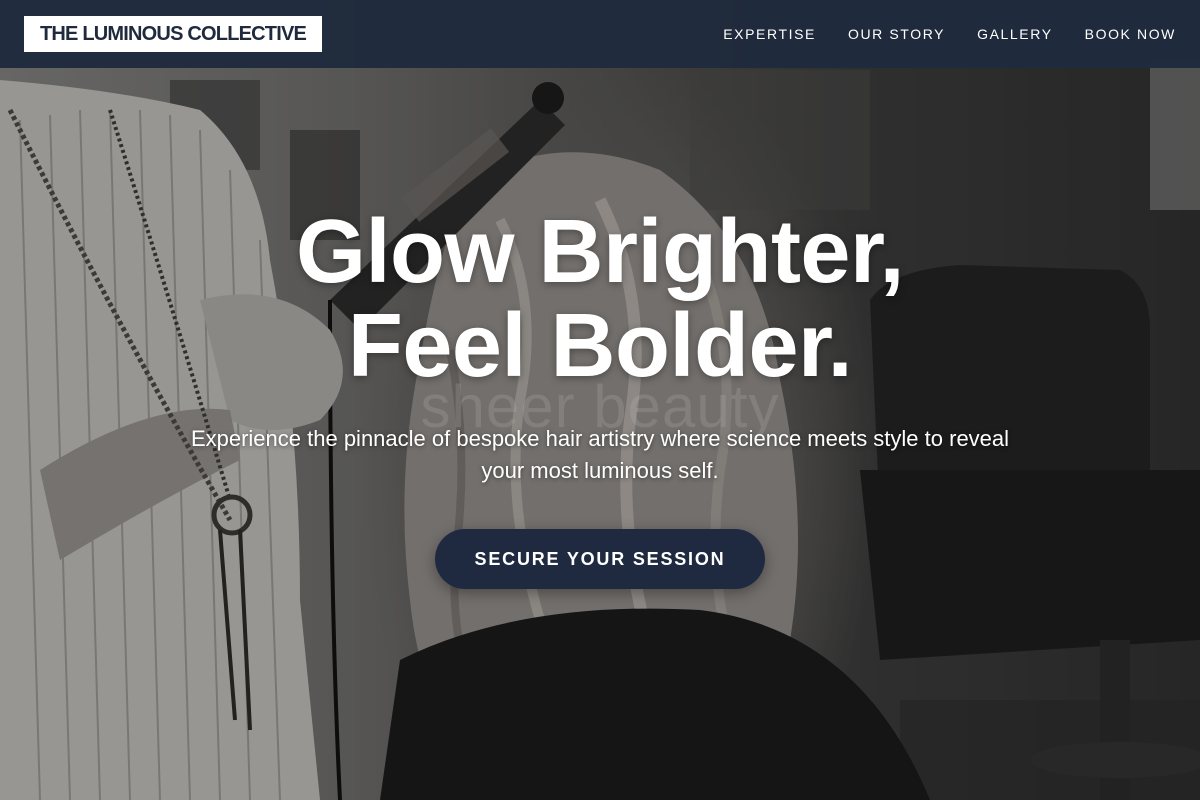  I want to click on secure-session-button: SECURE YOUR SESSION, so click(600, 559).